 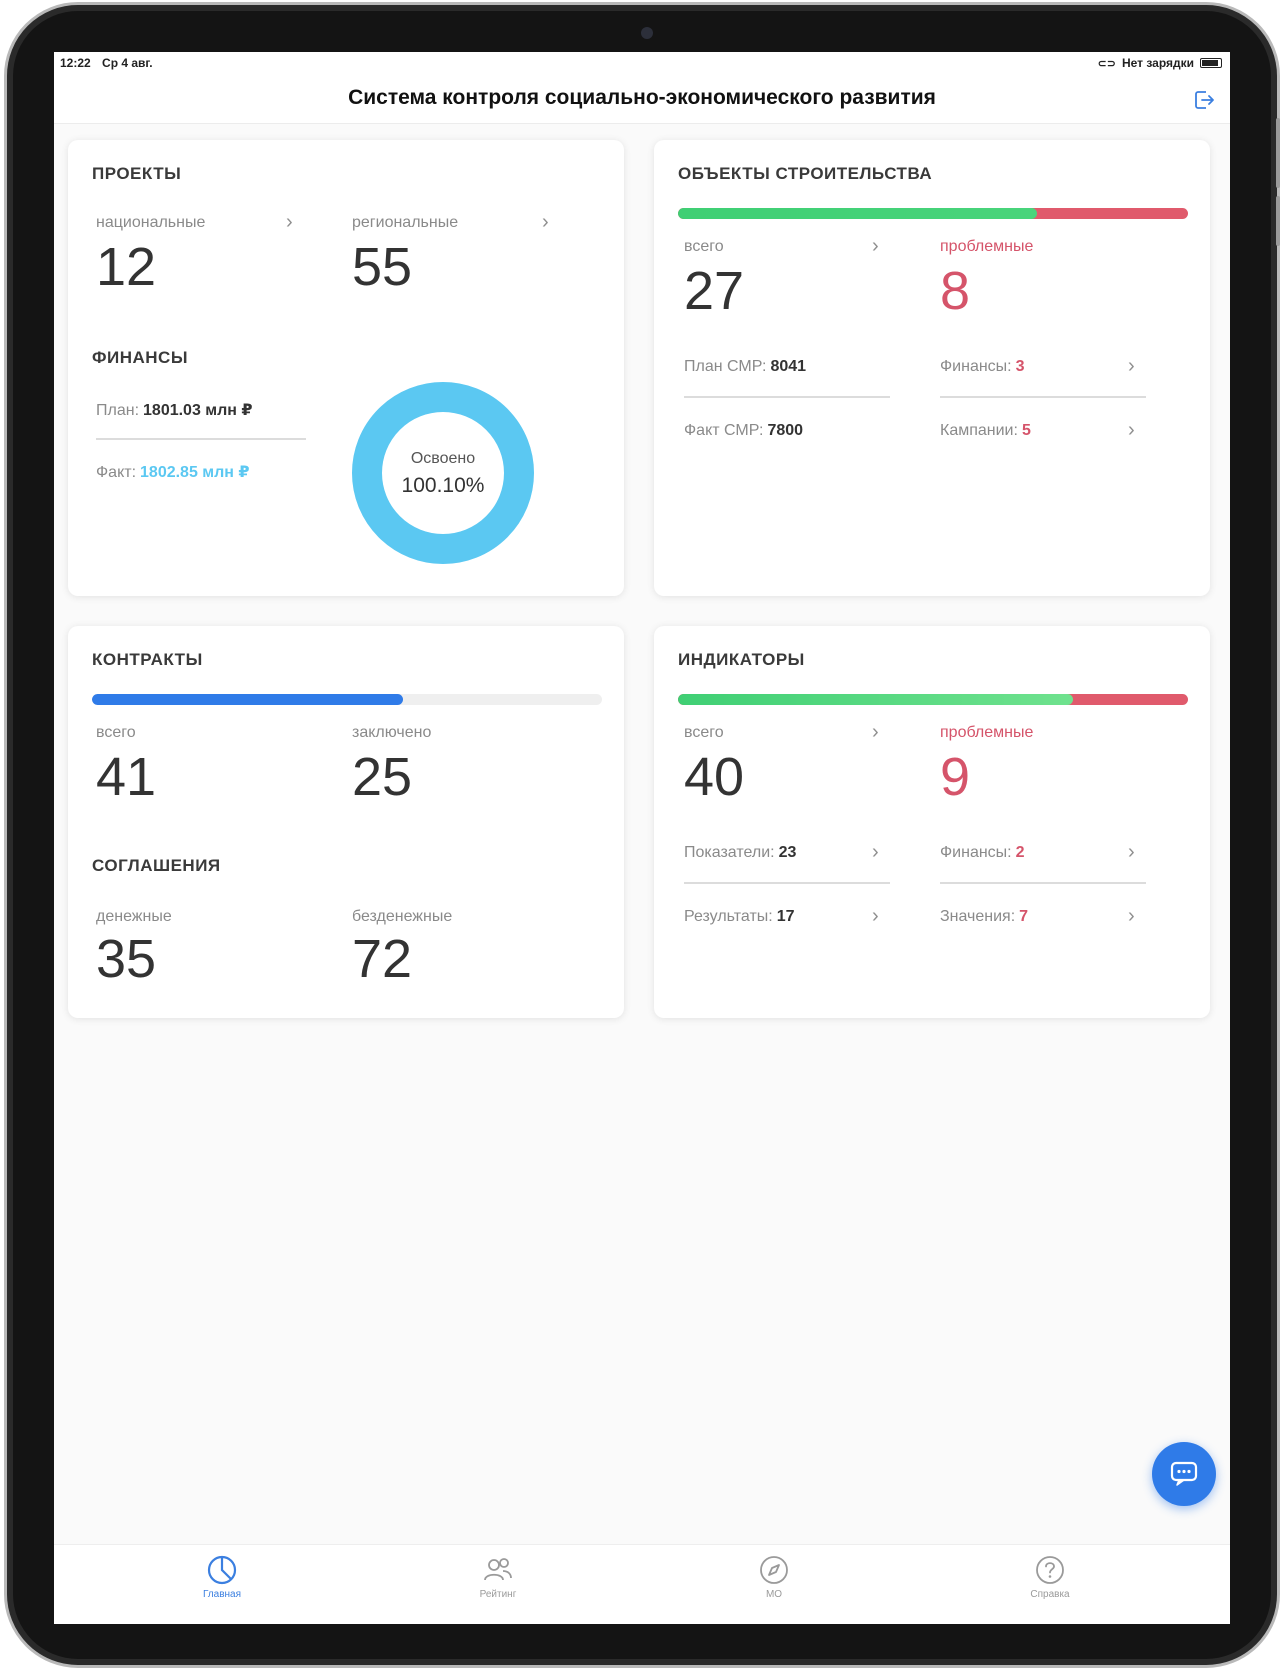 What do you see at coordinates (1106, 63) in the screenshot?
I see `link-icon: ⊂⊃` at bounding box center [1106, 63].